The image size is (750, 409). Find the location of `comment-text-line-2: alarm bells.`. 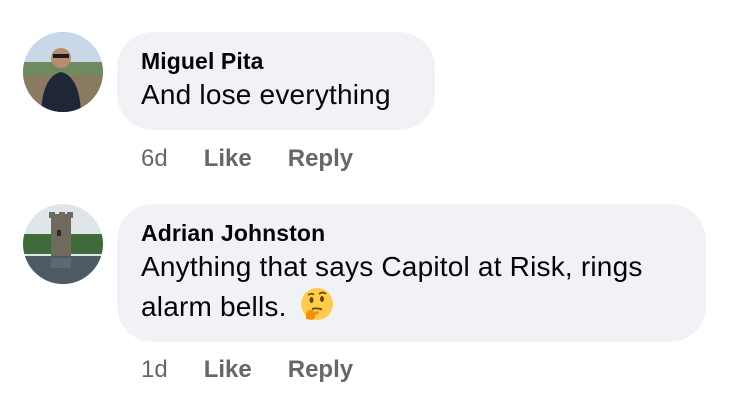

comment-text-line-2: alarm bells. is located at coordinates (411, 306).